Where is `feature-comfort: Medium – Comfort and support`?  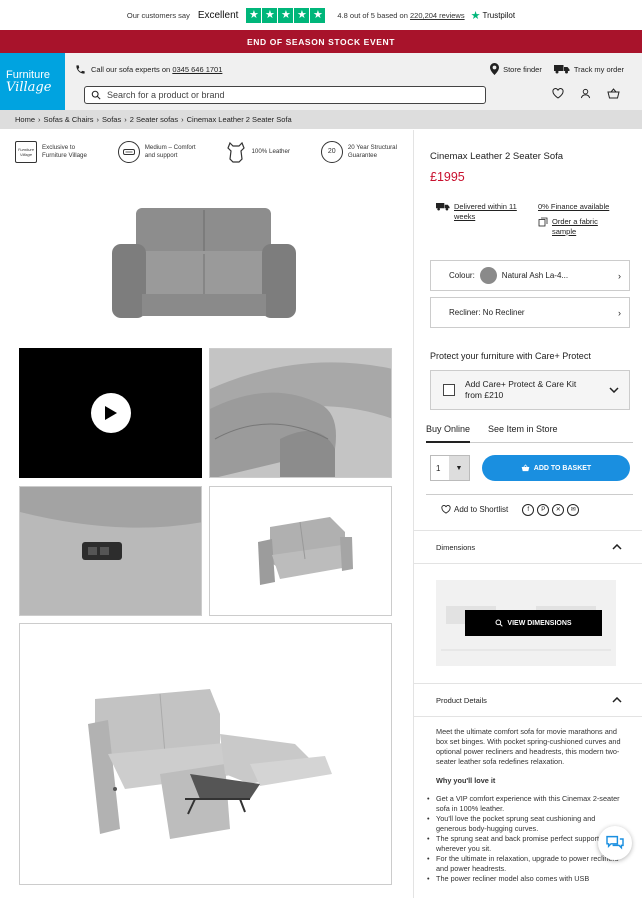
feature-comfort: Medium – Comfort and support is located at coordinates (156, 152).